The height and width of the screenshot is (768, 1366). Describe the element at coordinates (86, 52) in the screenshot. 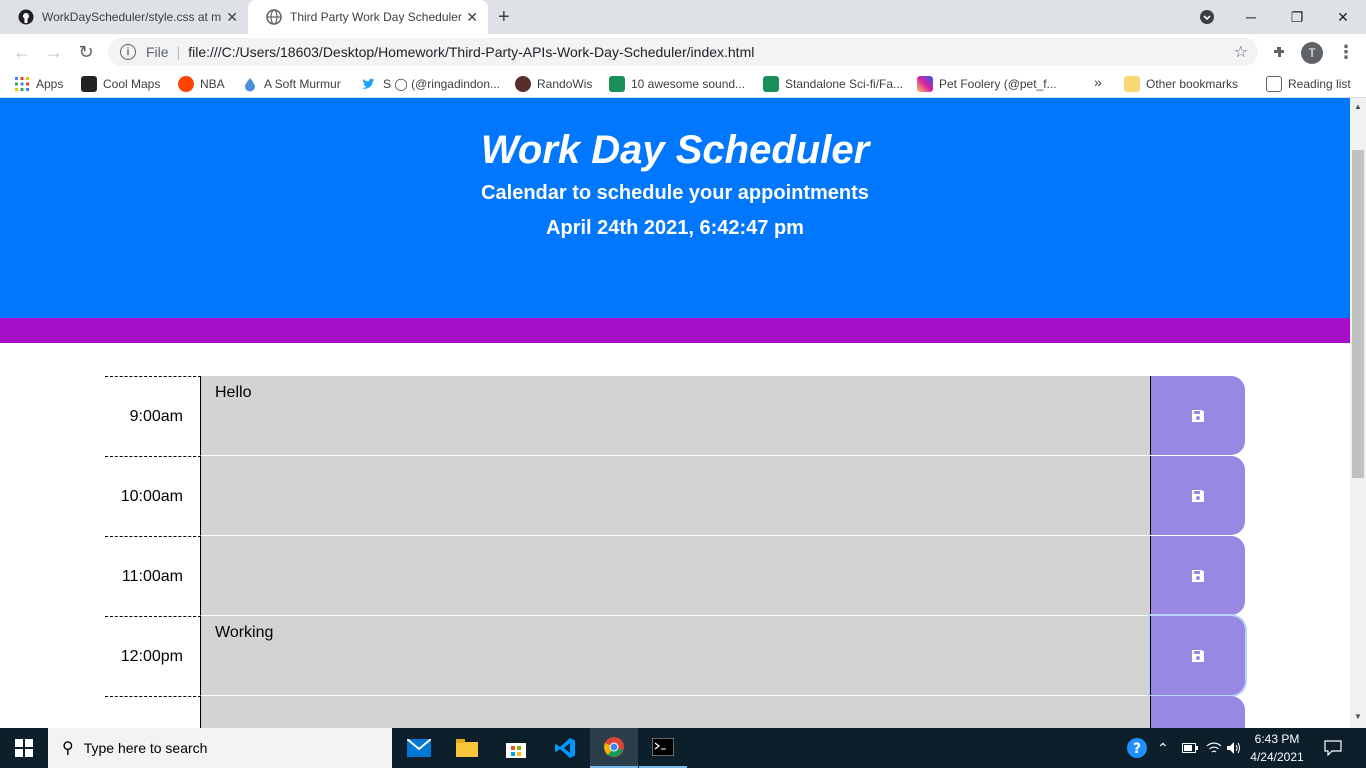

I see `reload-icon: ↻` at that location.